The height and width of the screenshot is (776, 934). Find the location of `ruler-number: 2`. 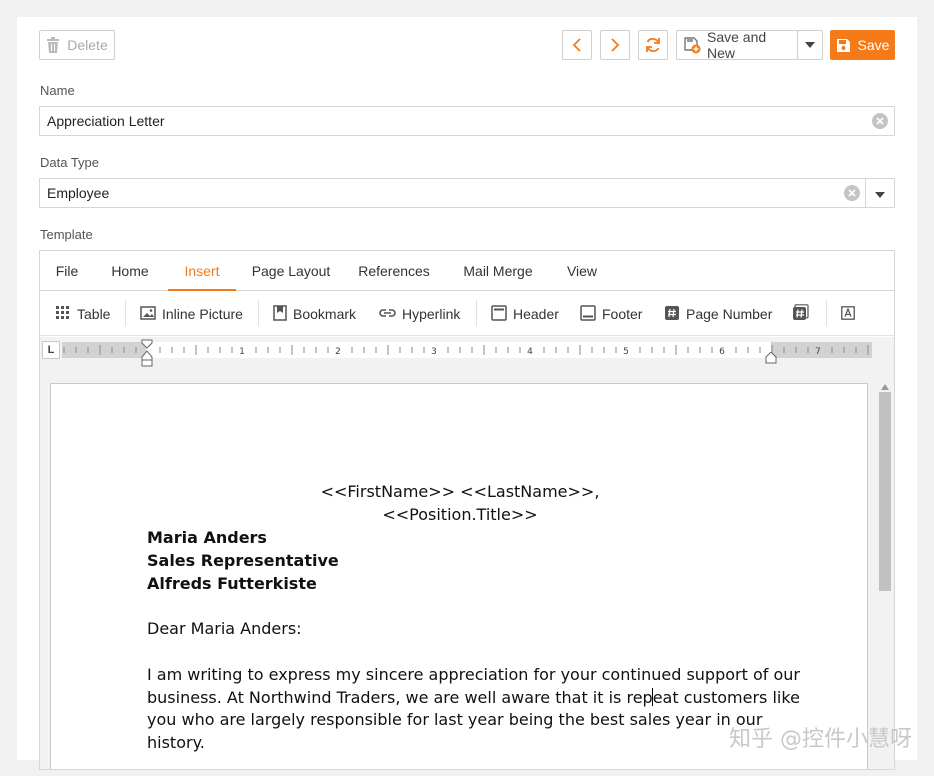

ruler-number: 2 is located at coordinates (338, 352).